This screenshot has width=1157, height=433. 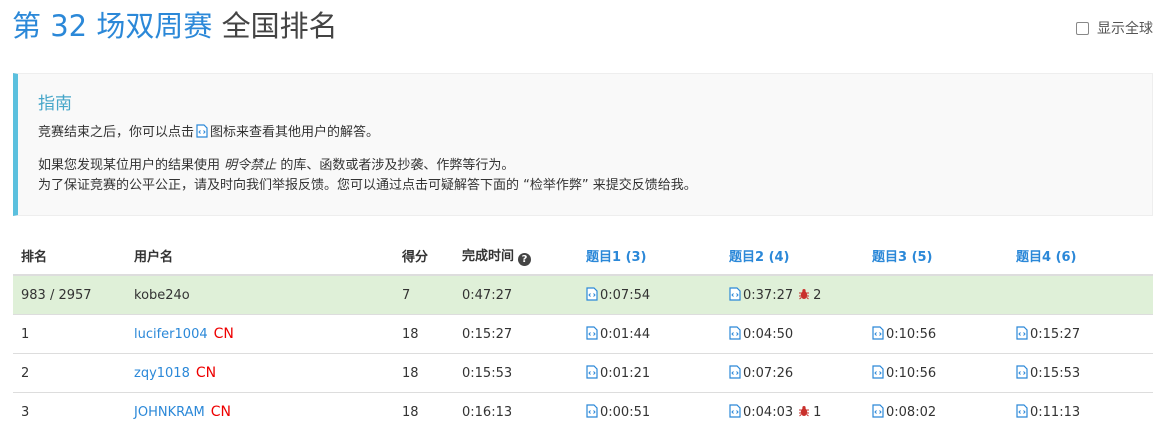 What do you see at coordinates (792, 256) in the screenshot?
I see `col-q2: 题目2 (4)` at bounding box center [792, 256].